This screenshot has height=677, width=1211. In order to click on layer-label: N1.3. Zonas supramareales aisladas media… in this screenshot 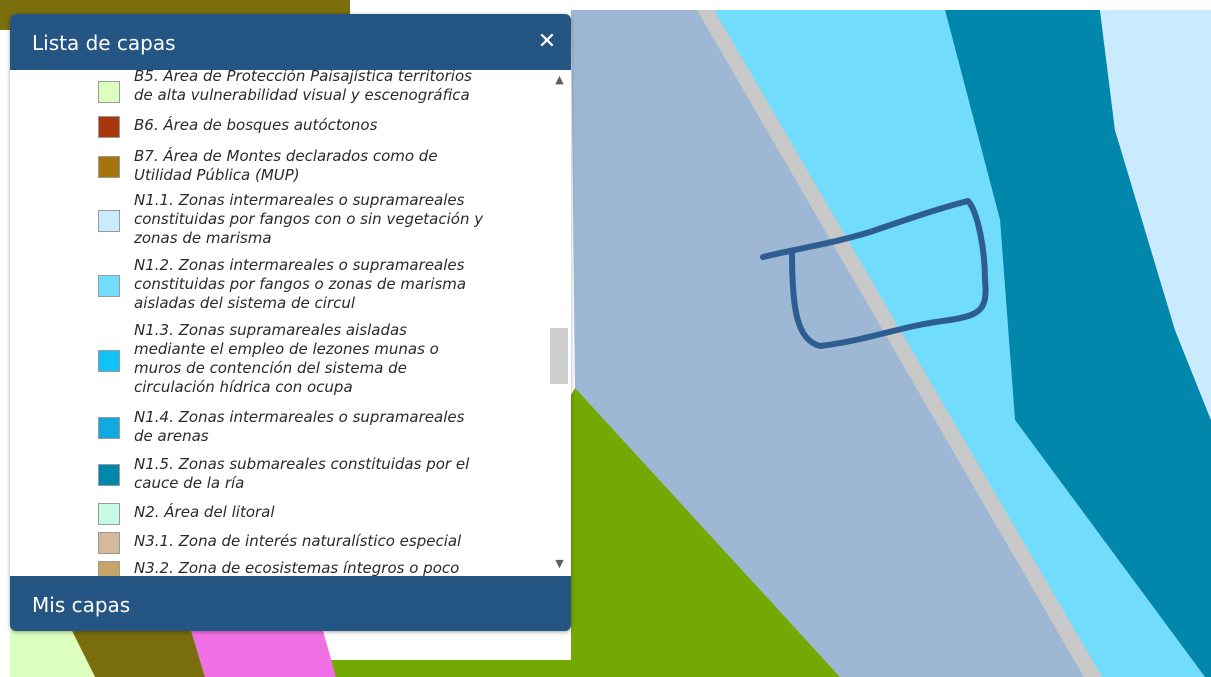, I will do `click(286, 358)`.